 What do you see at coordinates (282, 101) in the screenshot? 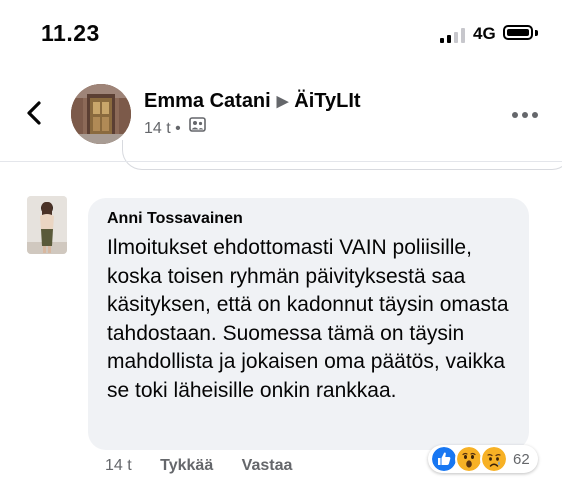
I see `triangle-right-icon: ▶` at bounding box center [282, 101].